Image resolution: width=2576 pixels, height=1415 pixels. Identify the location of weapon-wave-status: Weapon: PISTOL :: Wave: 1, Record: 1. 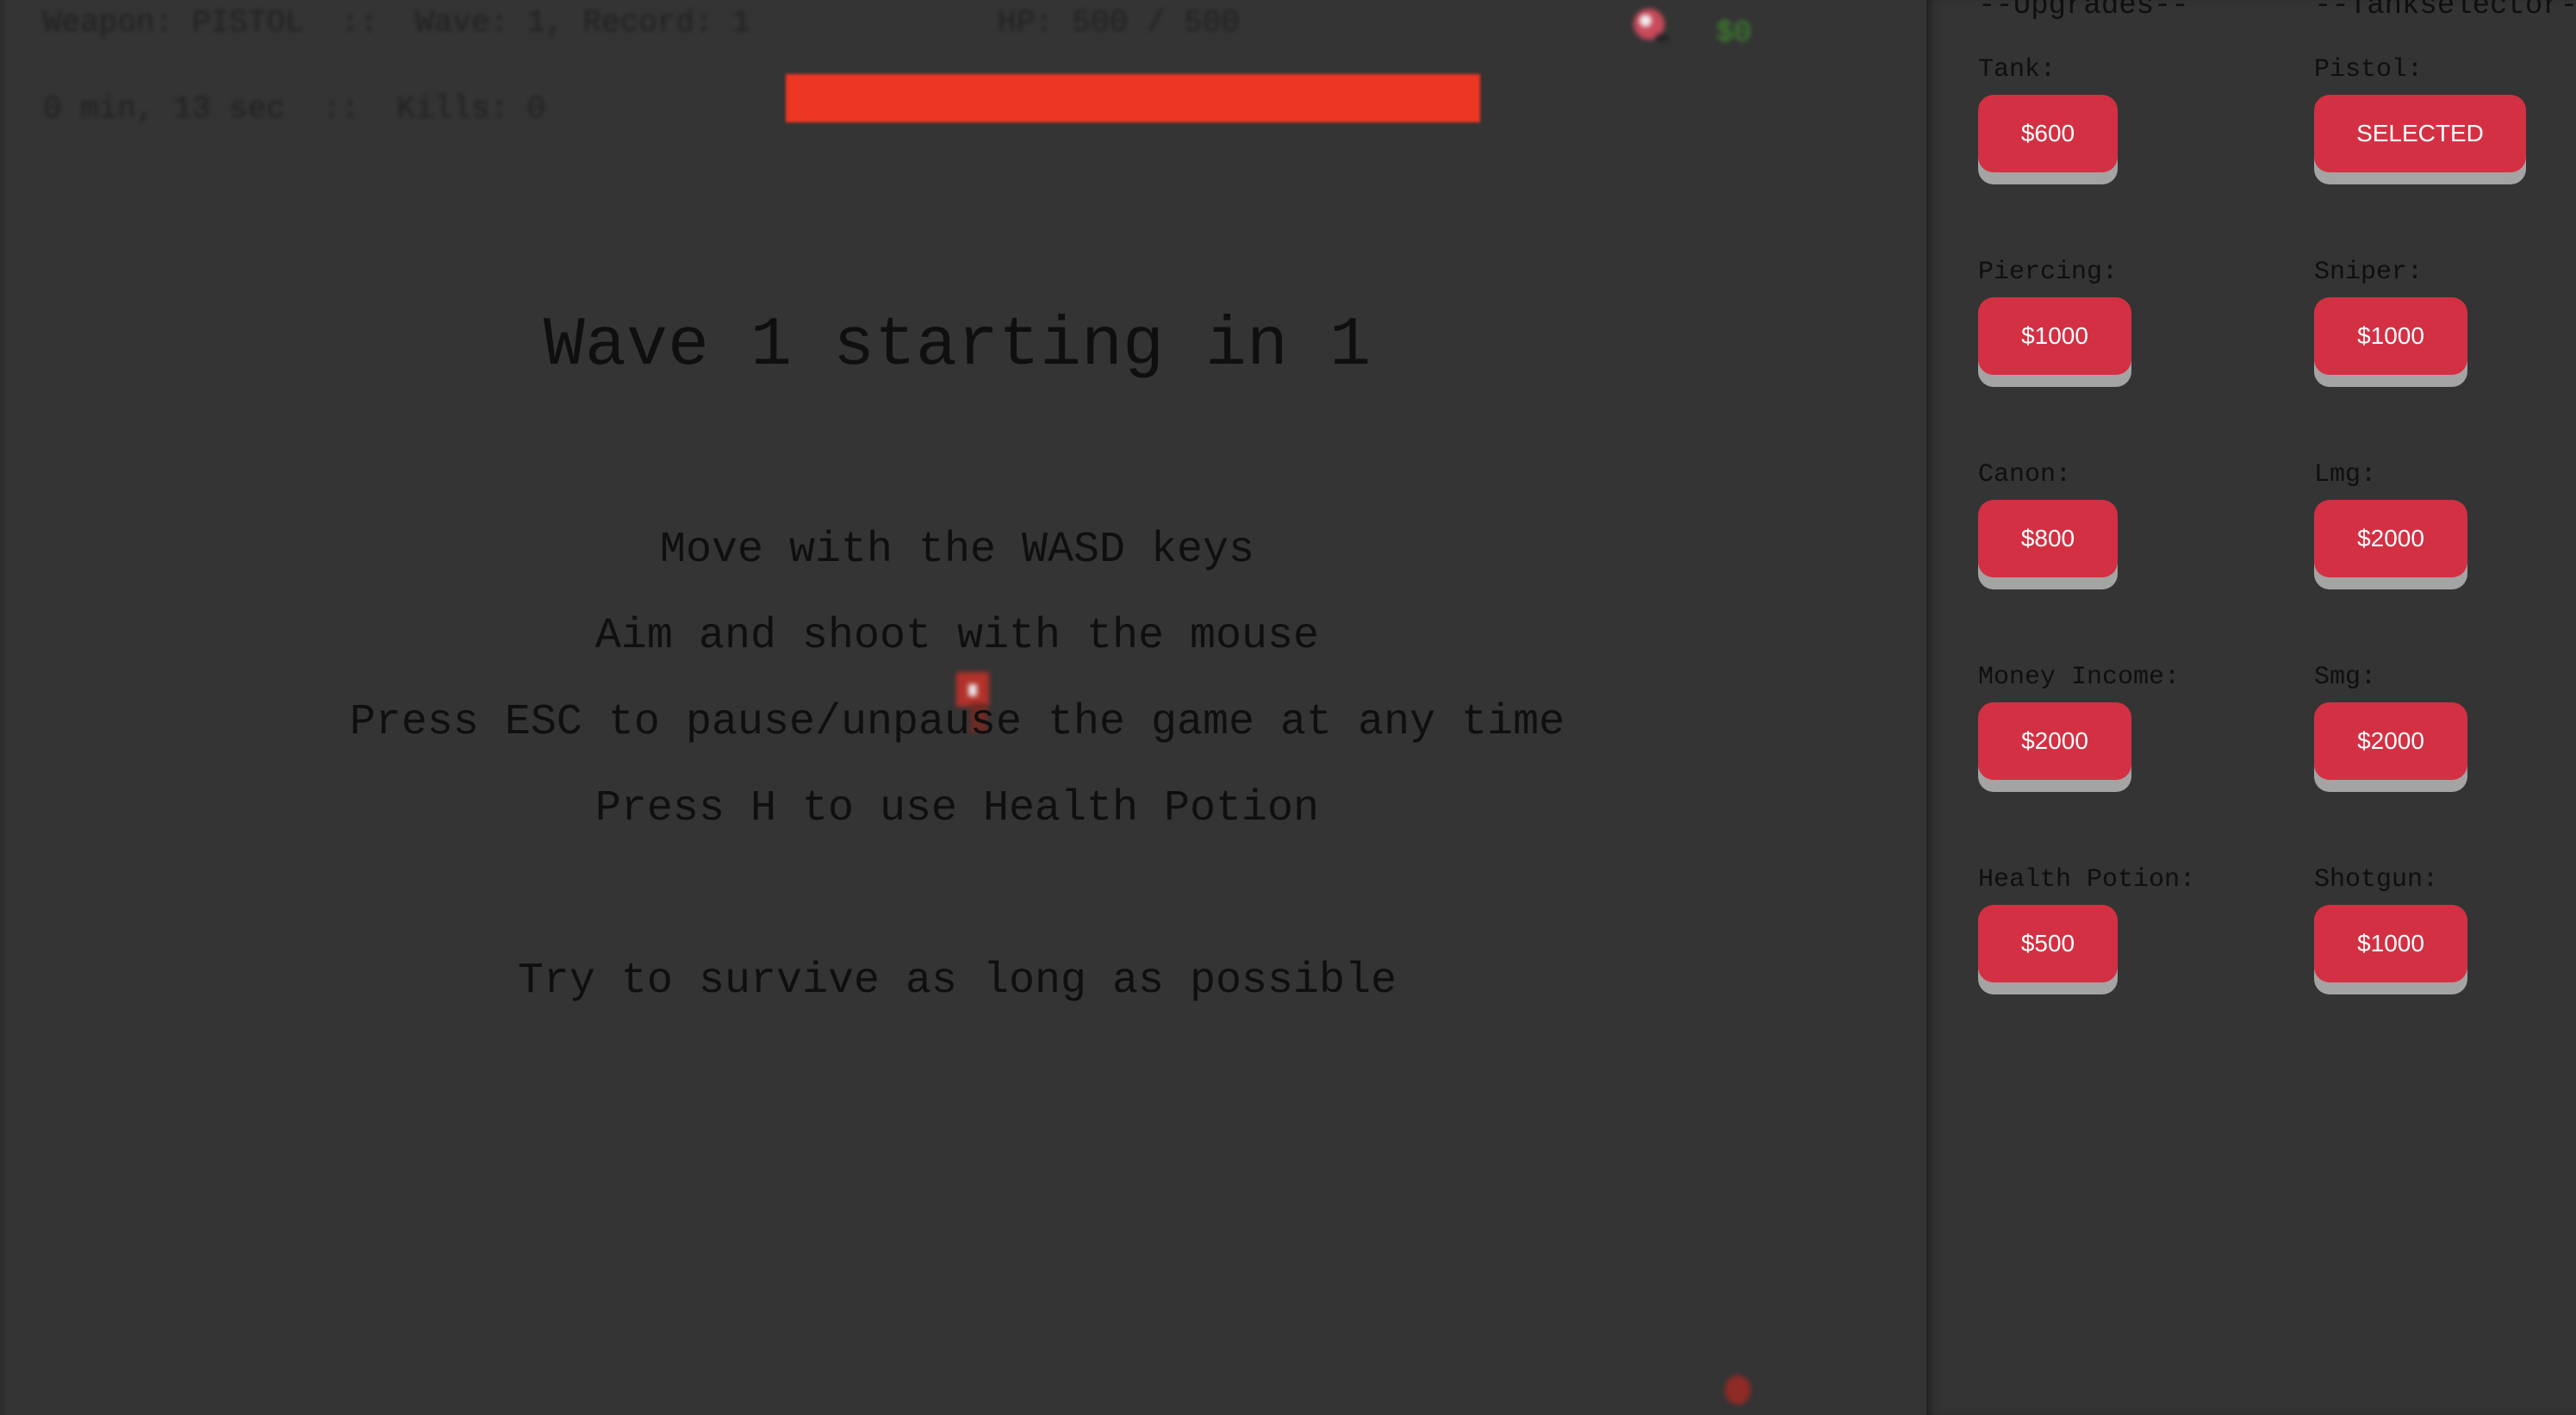
(397, 23).